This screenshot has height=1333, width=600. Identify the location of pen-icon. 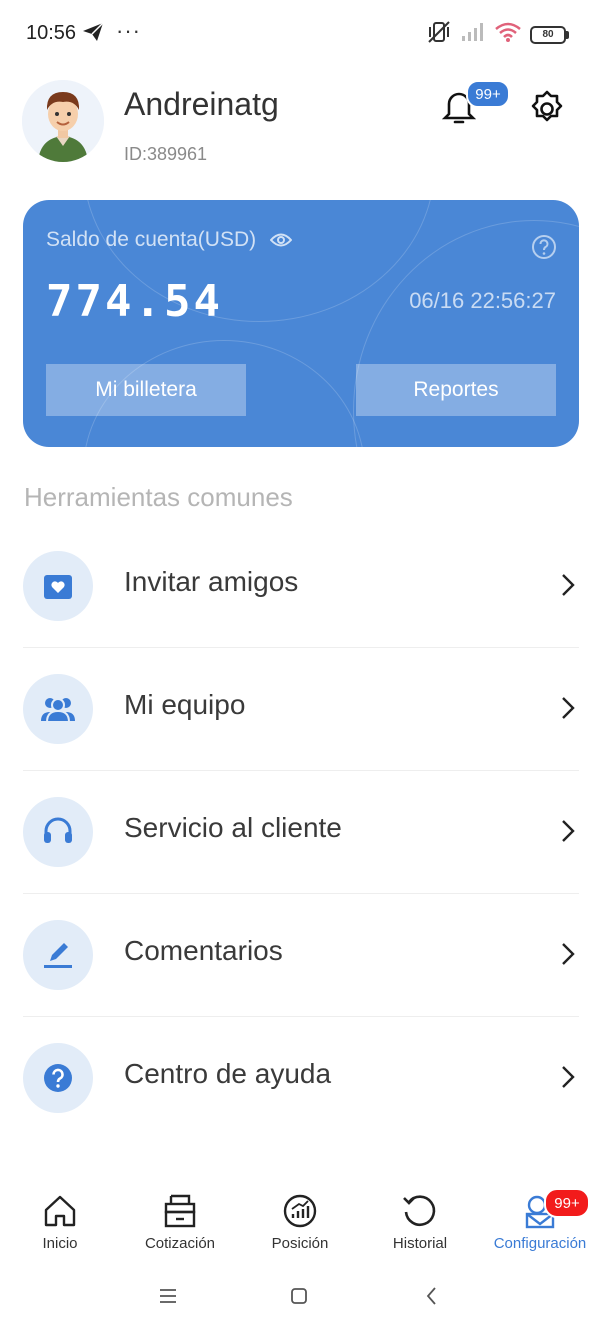
(58, 955).